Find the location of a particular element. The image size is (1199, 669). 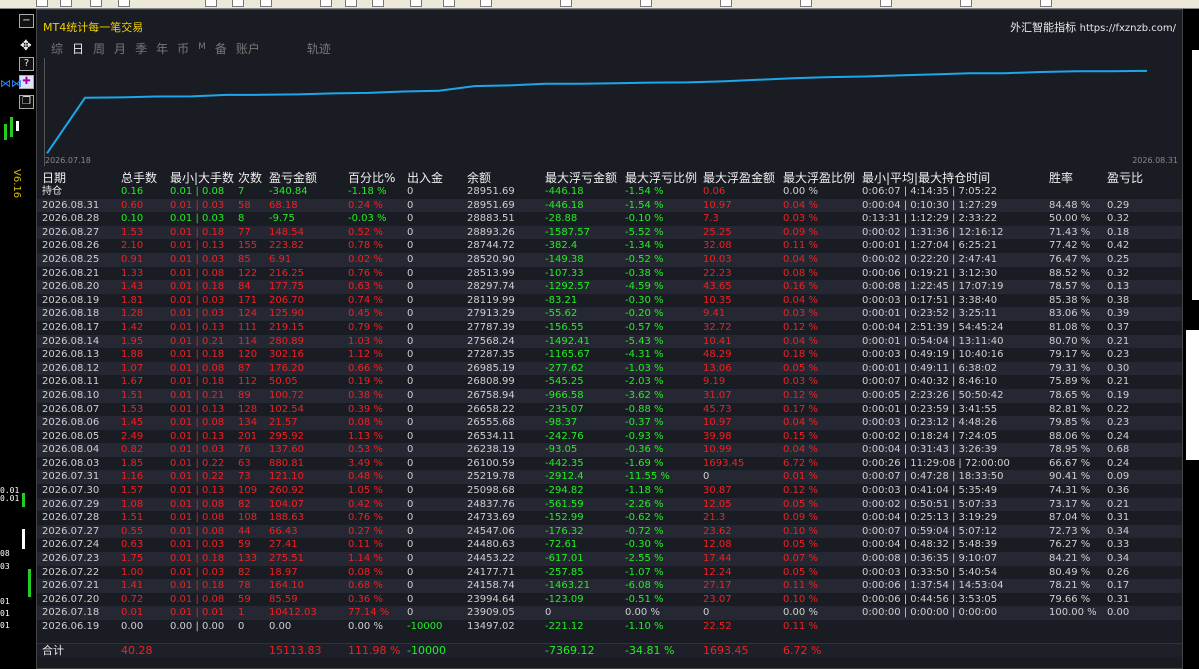

cell-date: 2026.08.14 is located at coordinates (71, 341).